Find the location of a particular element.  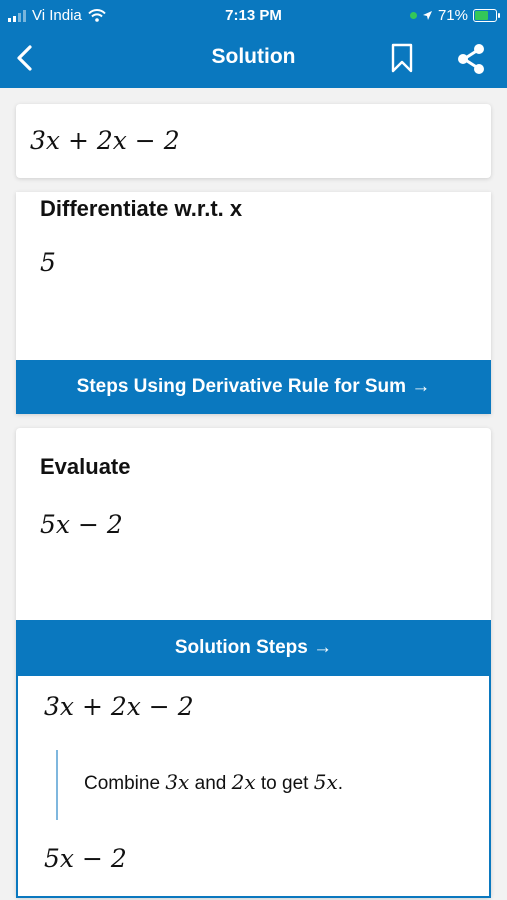

page-title: Solution is located at coordinates (253, 56).